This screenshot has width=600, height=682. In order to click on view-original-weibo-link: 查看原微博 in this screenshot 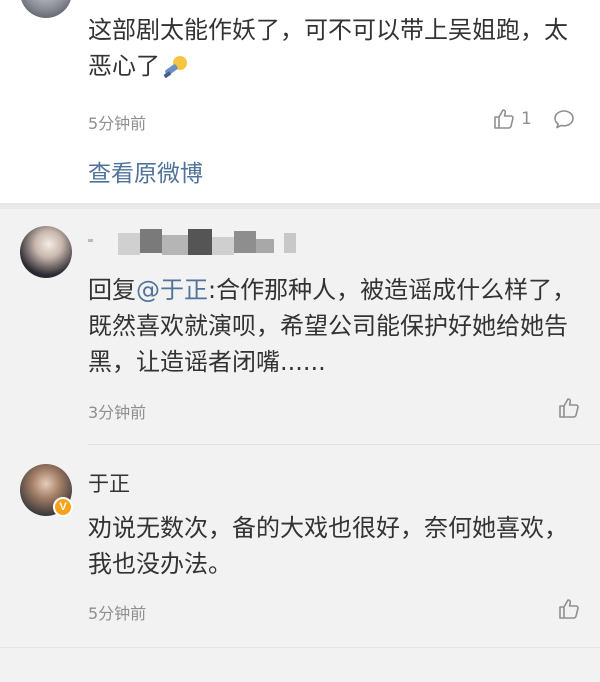, I will do `click(145, 171)`.